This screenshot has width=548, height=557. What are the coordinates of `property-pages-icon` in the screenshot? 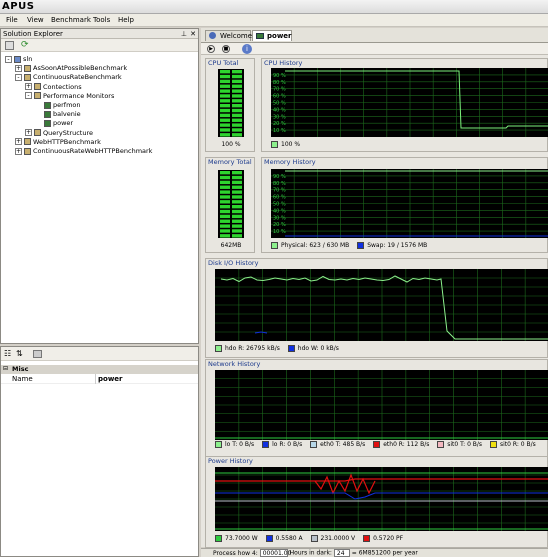 It's located at (37, 354).